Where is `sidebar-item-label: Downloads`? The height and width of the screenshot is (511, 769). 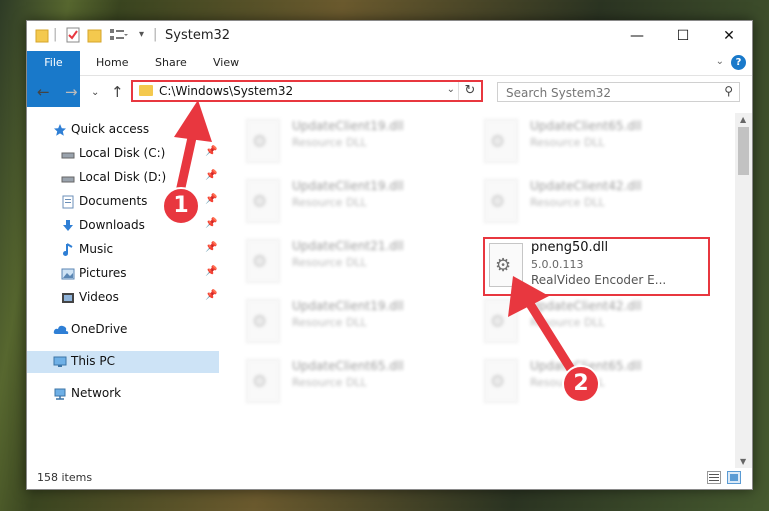 sidebar-item-label: Downloads is located at coordinates (112, 225).